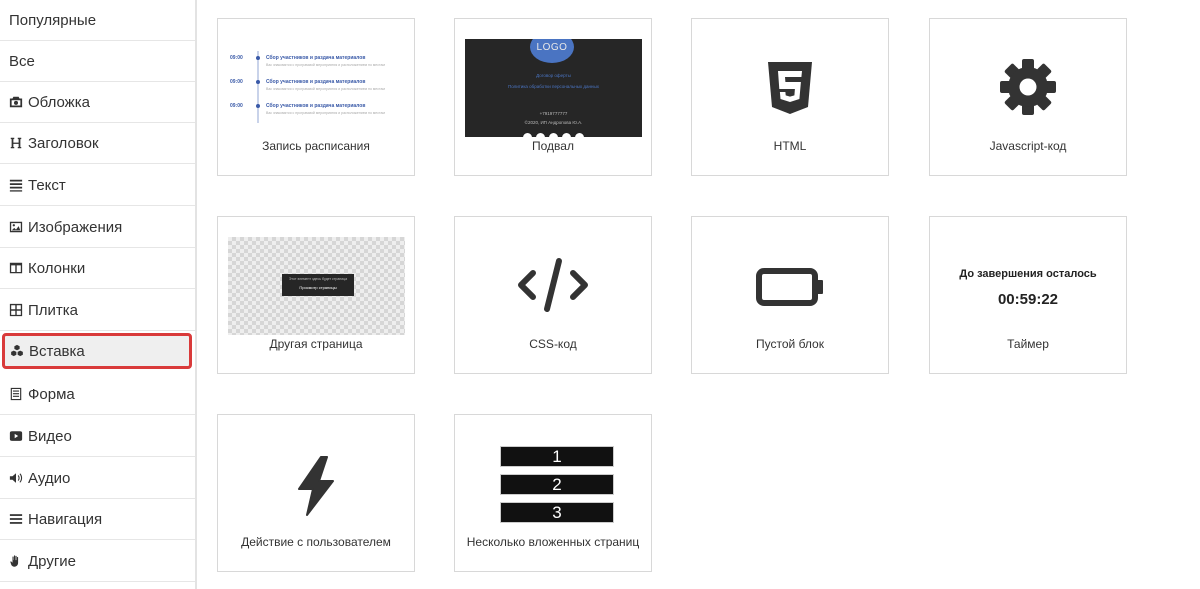 This screenshot has width=1200, height=589. What do you see at coordinates (49, 478) in the screenshot?
I see `sidebar-item-label: Аудио` at bounding box center [49, 478].